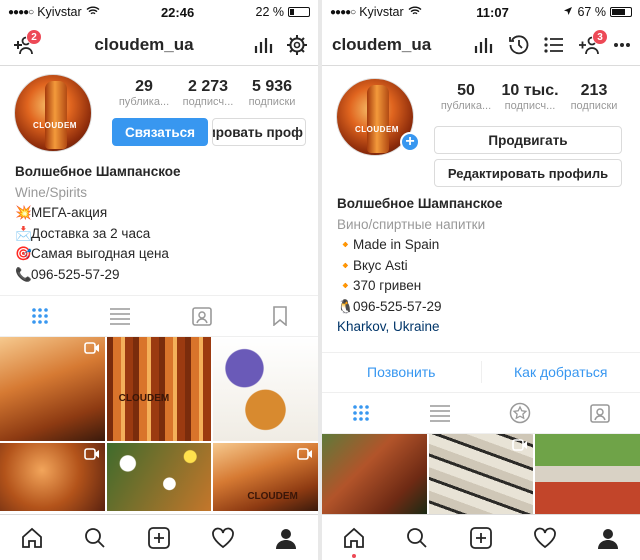 The image size is (640, 560). I want to click on bio-emoji-icon: 🎯, so click(23, 253).